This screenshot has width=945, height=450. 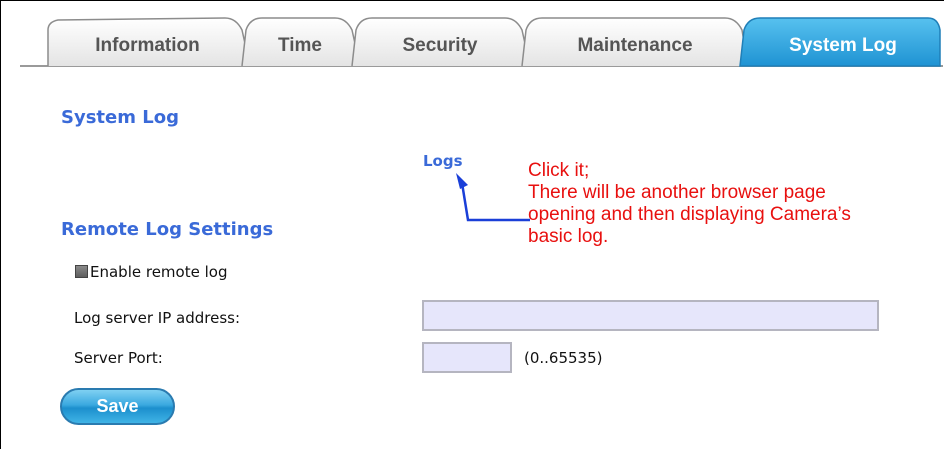 What do you see at coordinates (120, 117) in the screenshot?
I see `system-log-heading: System Log` at bounding box center [120, 117].